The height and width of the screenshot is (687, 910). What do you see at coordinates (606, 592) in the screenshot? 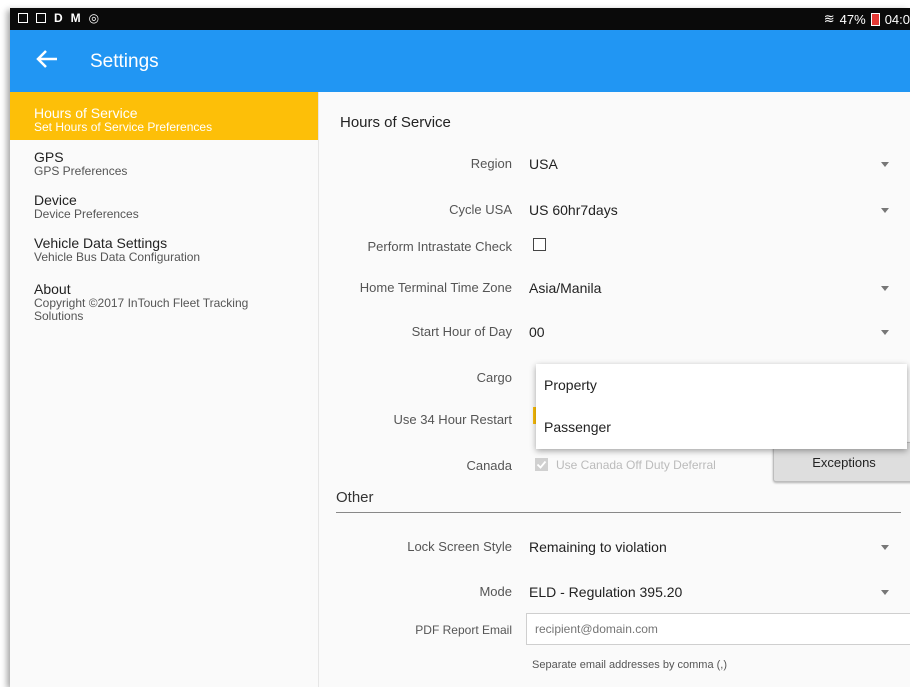
I see `mode-value: ELD - Regulation 395.20` at bounding box center [606, 592].